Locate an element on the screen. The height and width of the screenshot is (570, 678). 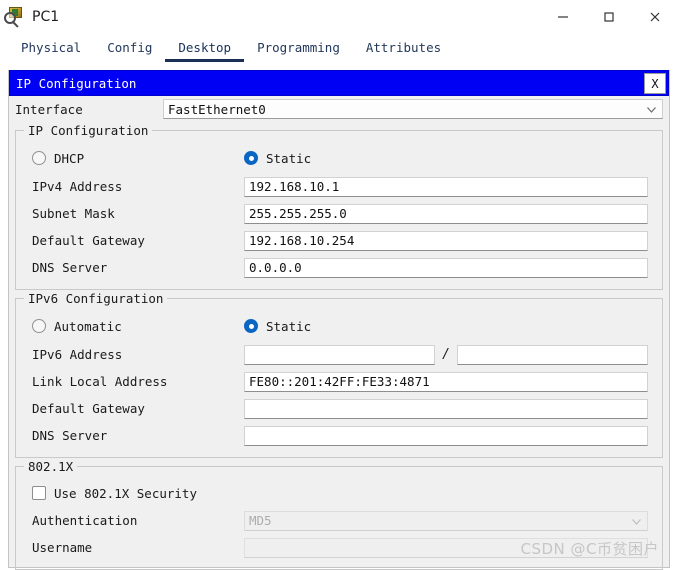
authentication-label: Authentication is located at coordinates (85, 520).